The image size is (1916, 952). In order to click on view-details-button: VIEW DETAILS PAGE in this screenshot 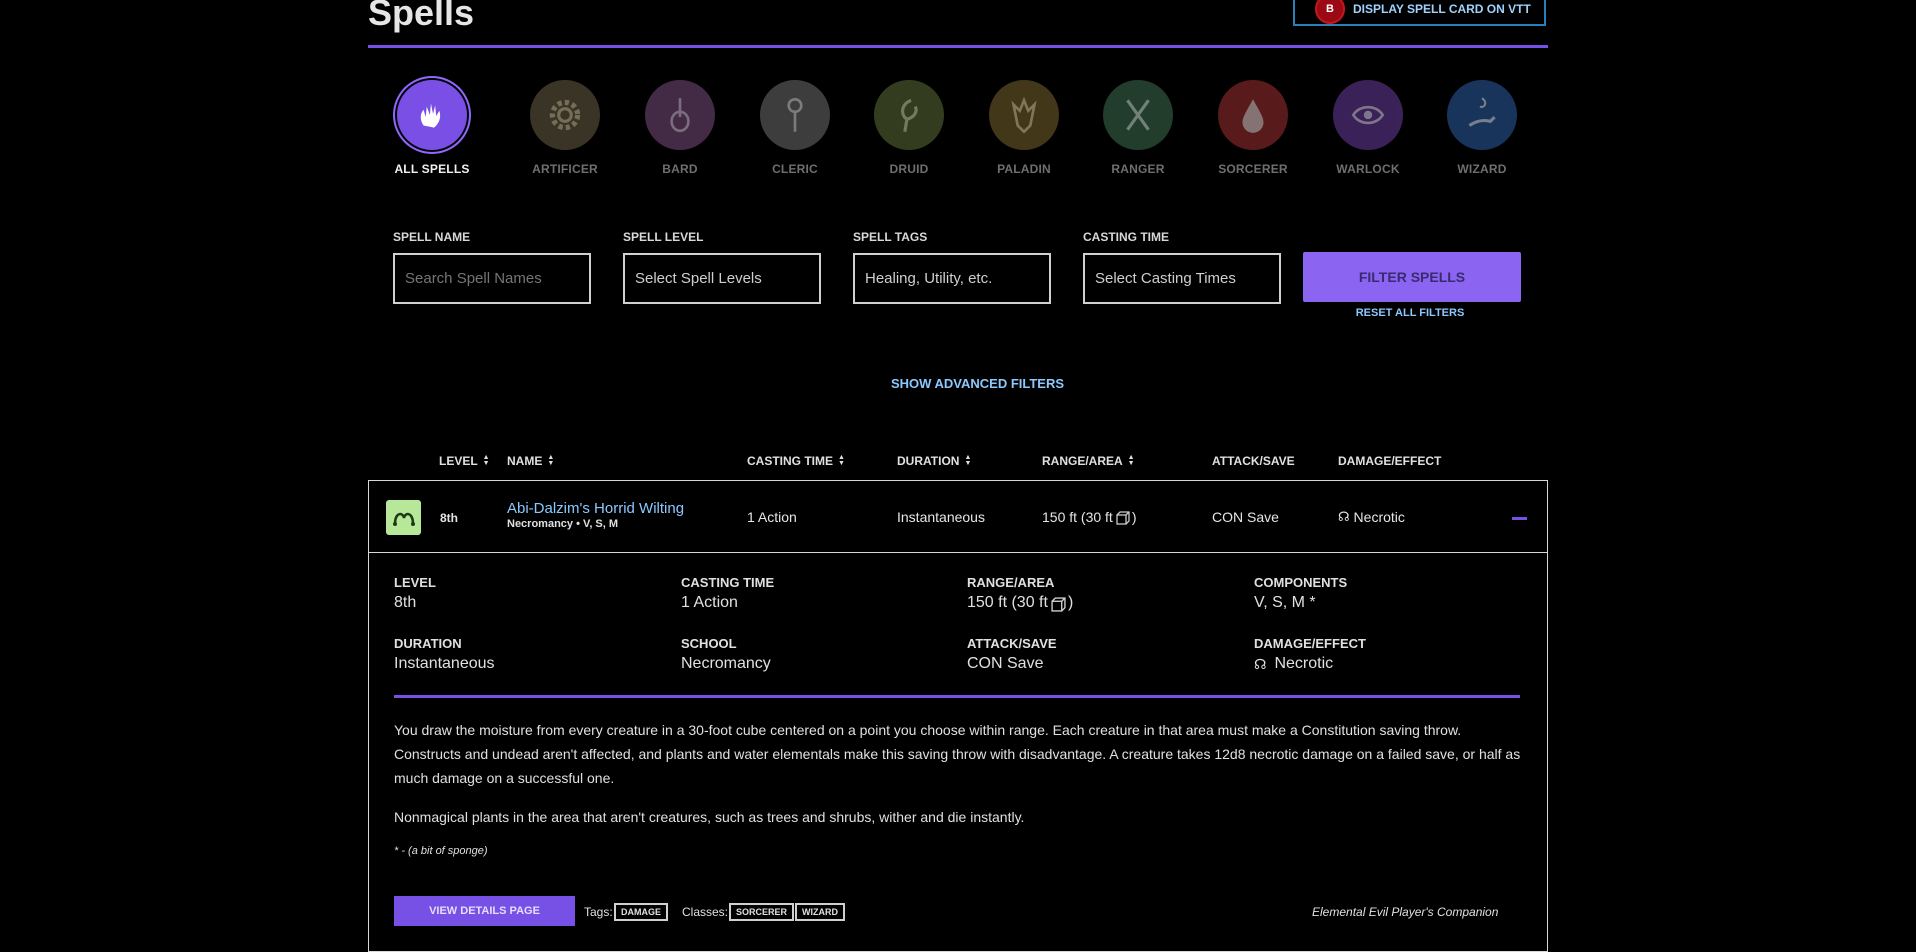, I will do `click(484, 911)`.